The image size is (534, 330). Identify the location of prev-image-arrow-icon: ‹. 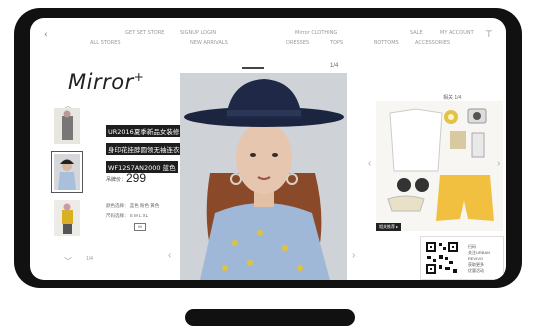
(169, 255).